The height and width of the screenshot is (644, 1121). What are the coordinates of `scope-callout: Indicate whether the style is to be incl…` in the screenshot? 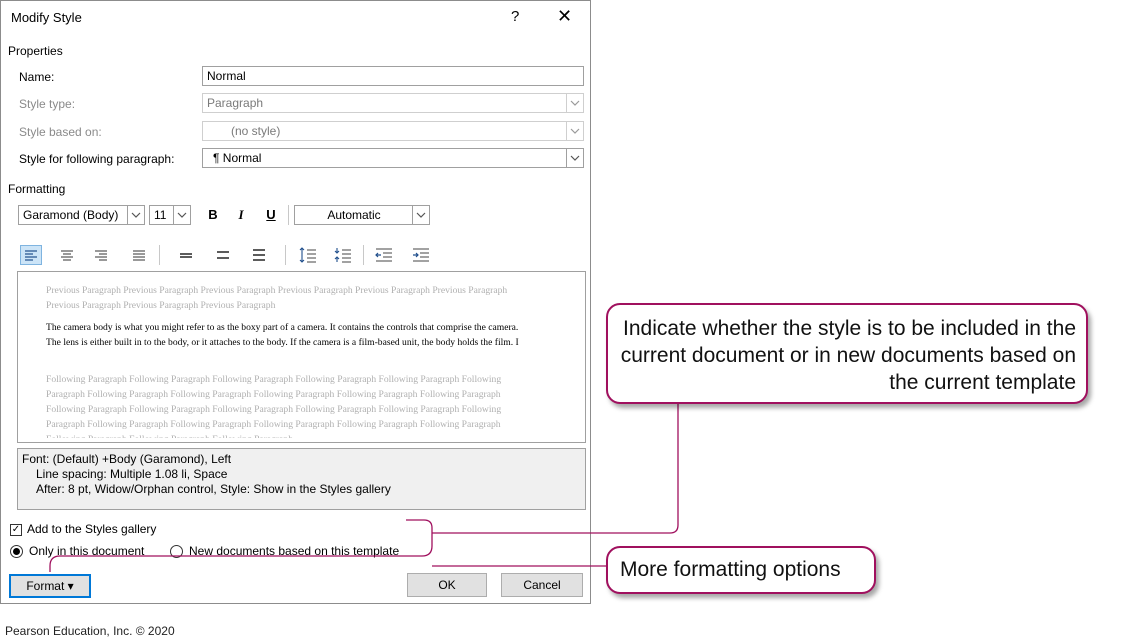 It's located at (847, 353).